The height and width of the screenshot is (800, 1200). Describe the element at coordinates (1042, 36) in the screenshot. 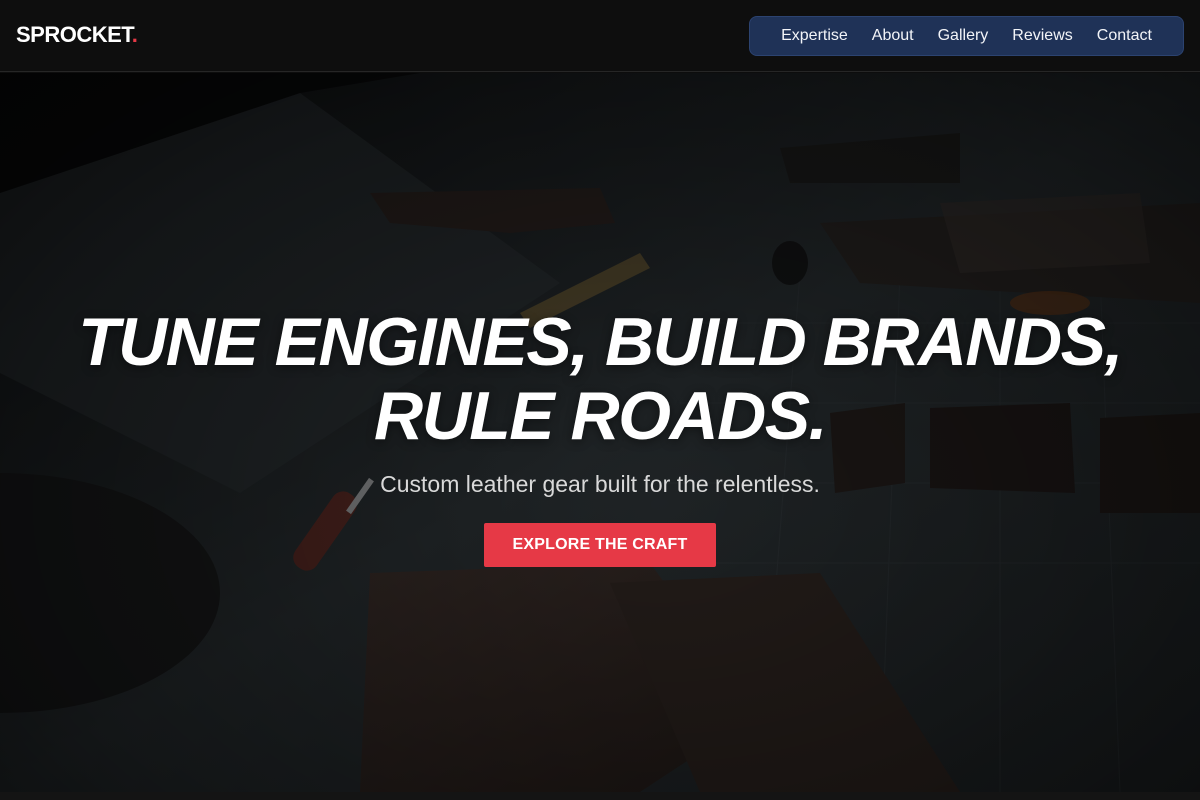

I see `nav-link-reviews: Reviews` at that location.